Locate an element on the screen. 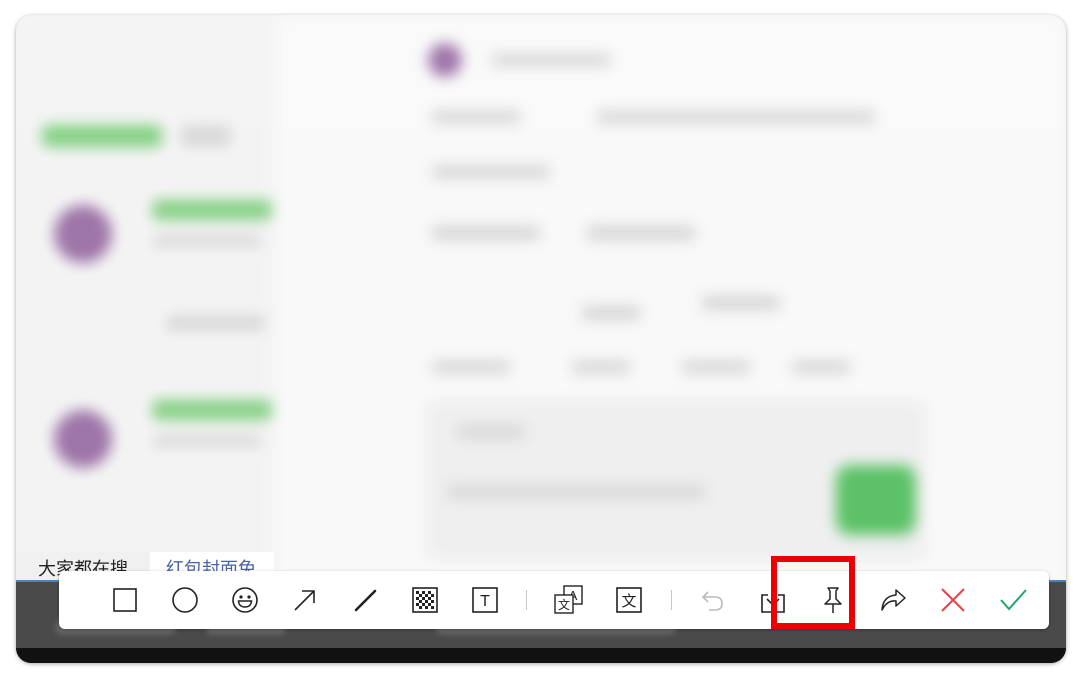 This screenshot has height=677, width=1080. mosaic-tool-button is located at coordinates (425, 600).